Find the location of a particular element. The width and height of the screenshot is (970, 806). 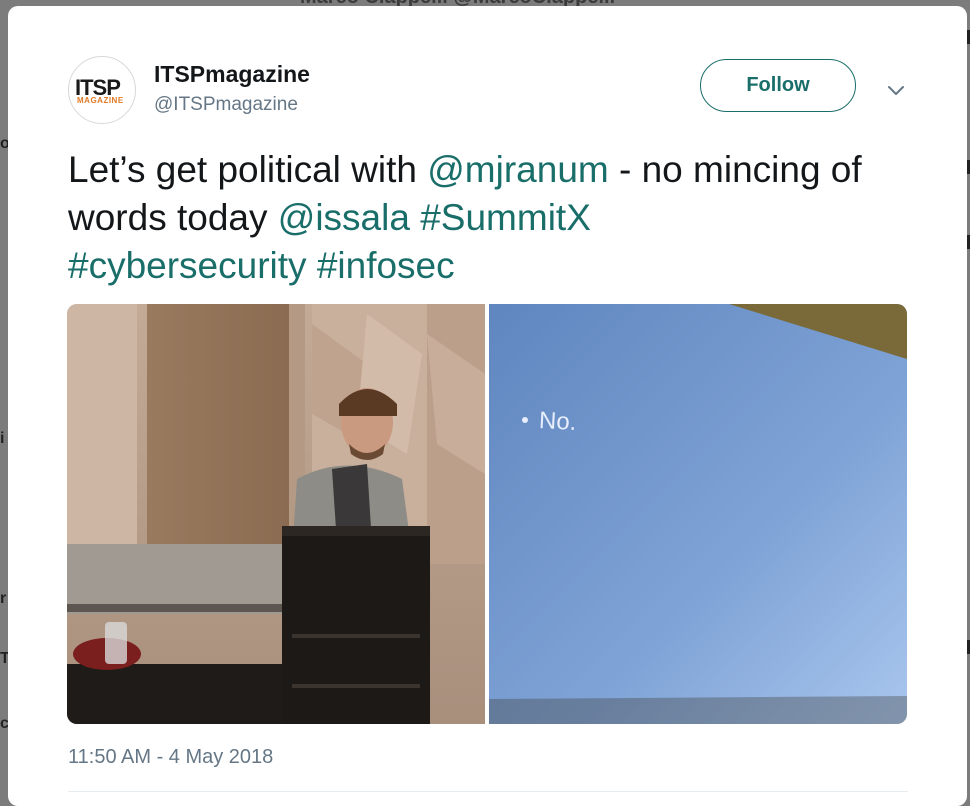

background-fragment: i is located at coordinates (2, 438).